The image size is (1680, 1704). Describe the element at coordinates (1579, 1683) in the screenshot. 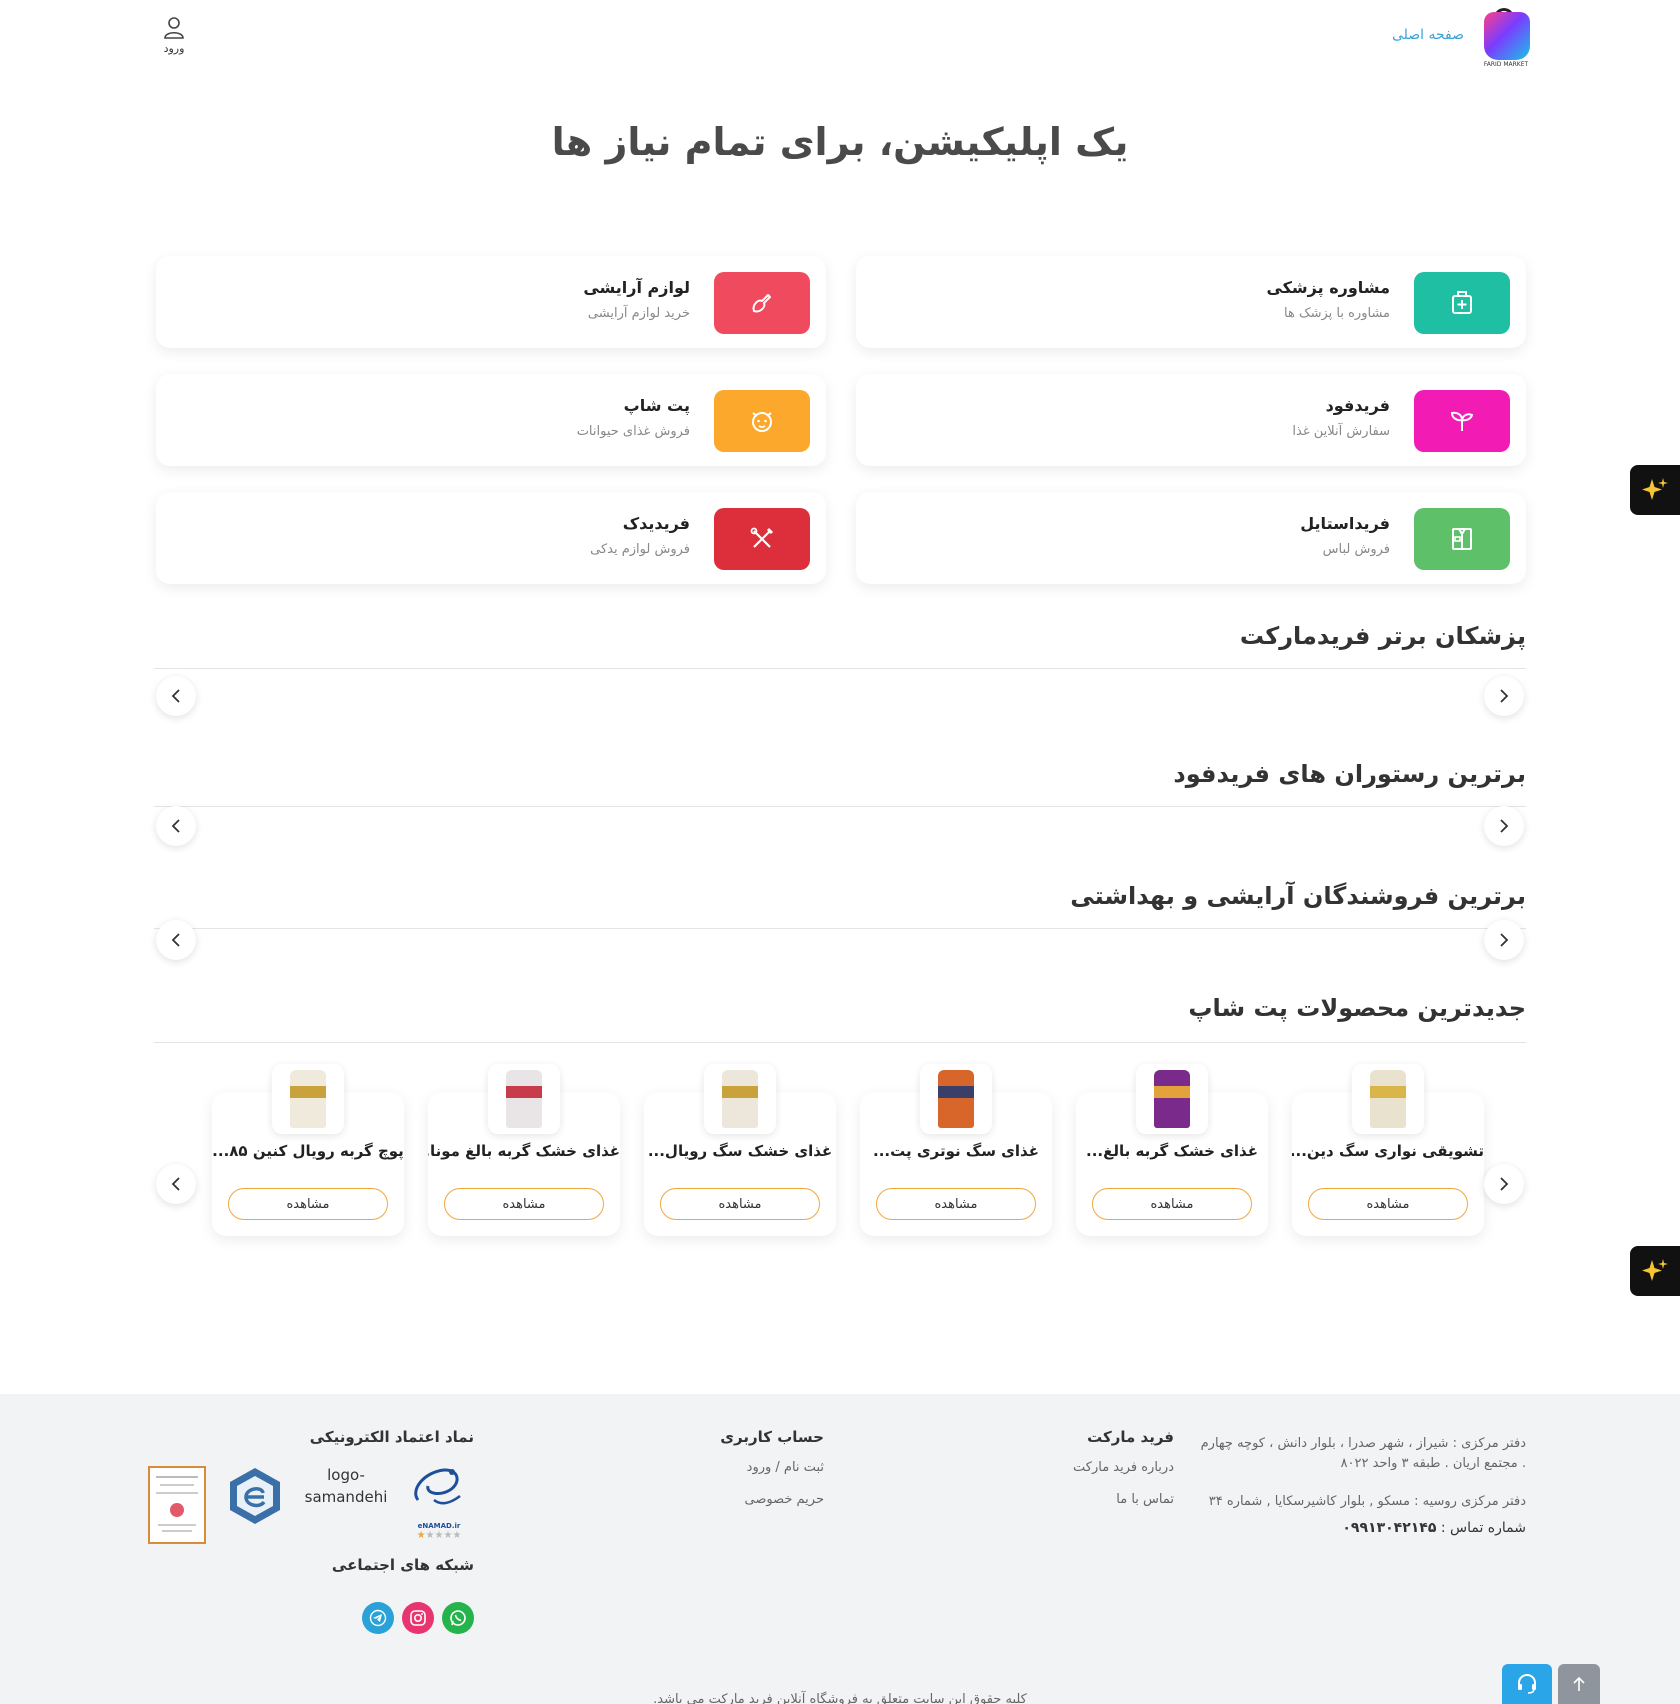

I see `arrow-up-icon` at that location.